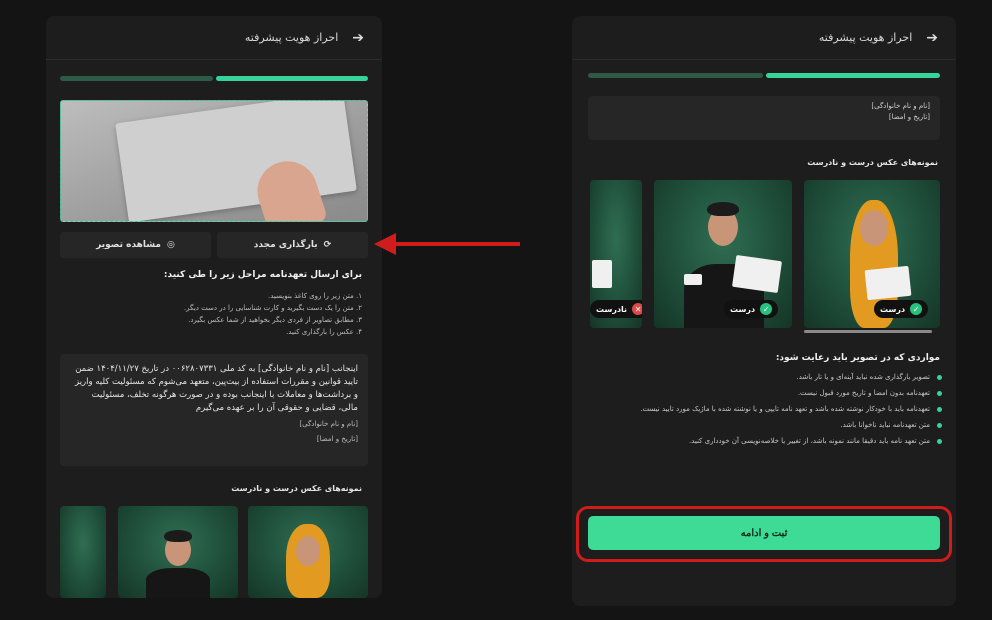 The width and height of the screenshot is (992, 620). What do you see at coordinates (129, 245) in the screenshot?
I see `view-image-label: مشاهده تصویر` at bounding box center [129, 245].